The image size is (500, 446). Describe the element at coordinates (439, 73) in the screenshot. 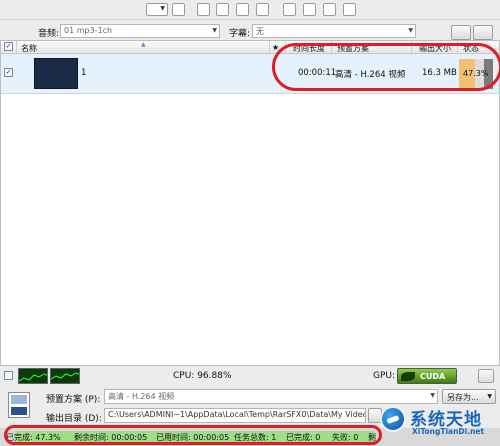

I see `row-size: 16.3 MB` at that location.